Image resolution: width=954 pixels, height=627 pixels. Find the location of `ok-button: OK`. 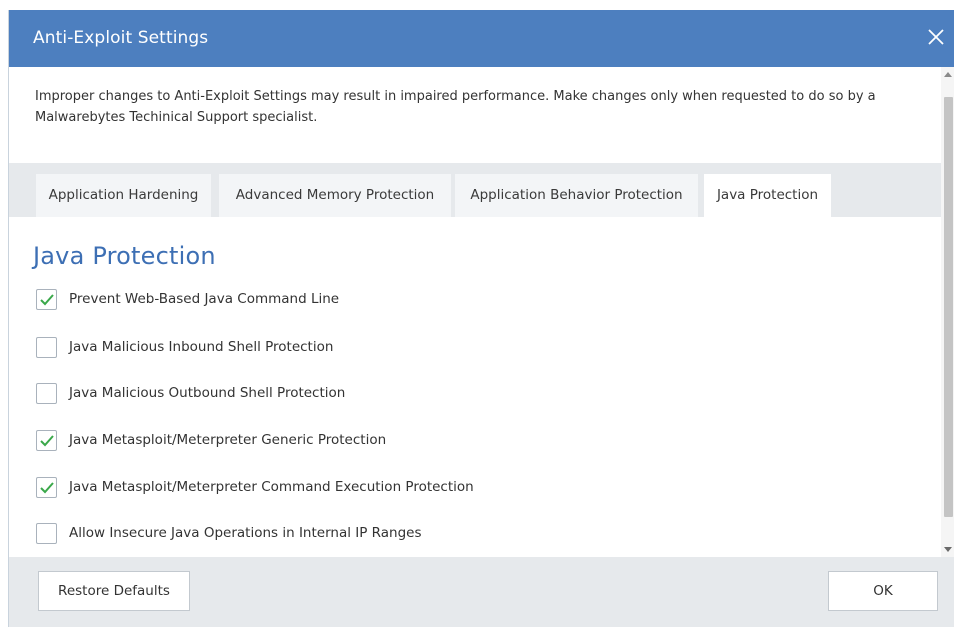

ok-button: OK is located at coordinates (883, 591).